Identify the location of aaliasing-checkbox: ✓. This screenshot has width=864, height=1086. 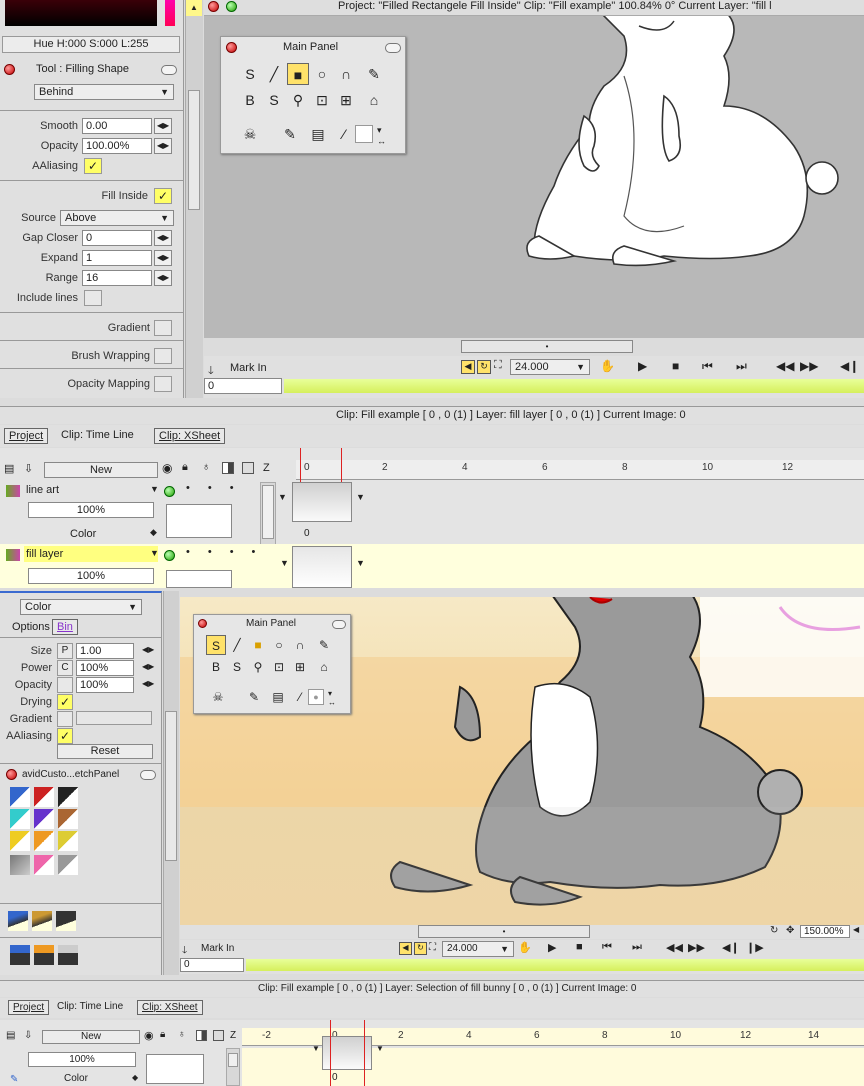
(65, 736).